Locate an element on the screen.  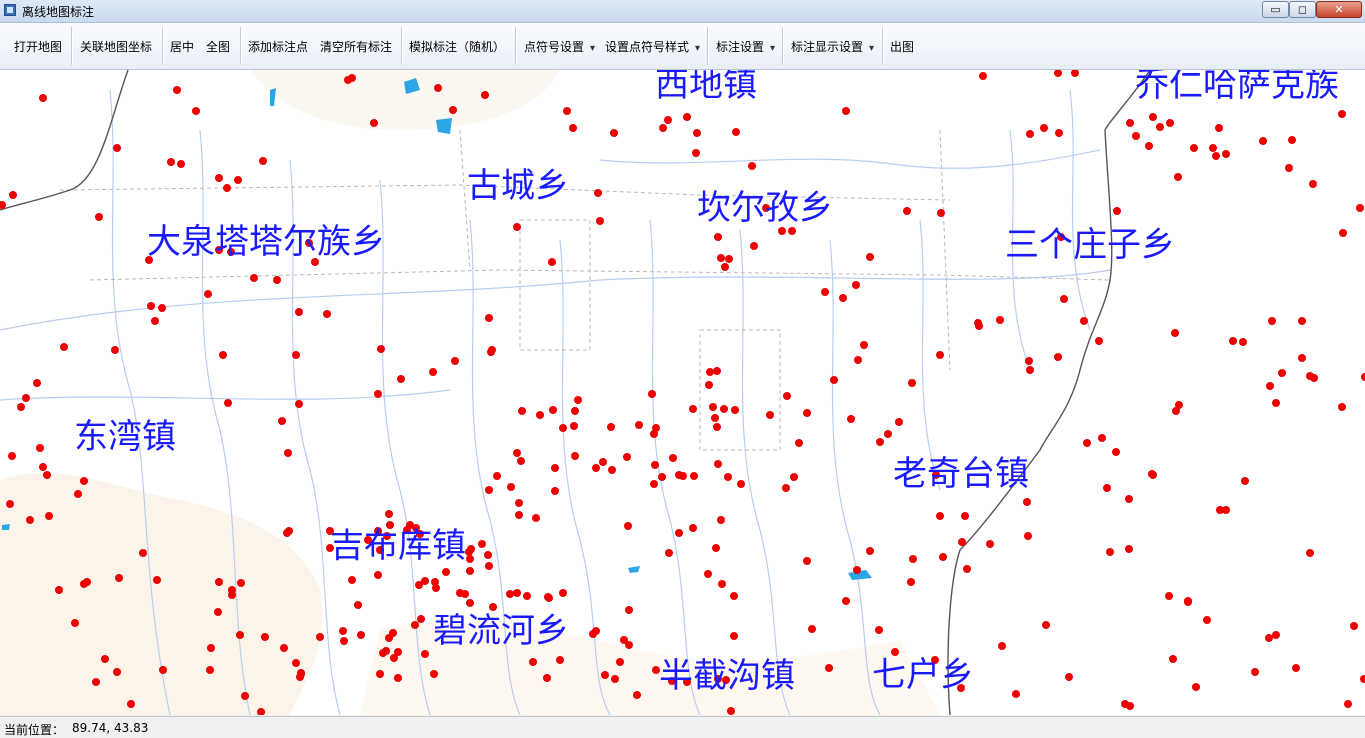
open-map-button: 打开地图 is located at coordinates (38, 46).